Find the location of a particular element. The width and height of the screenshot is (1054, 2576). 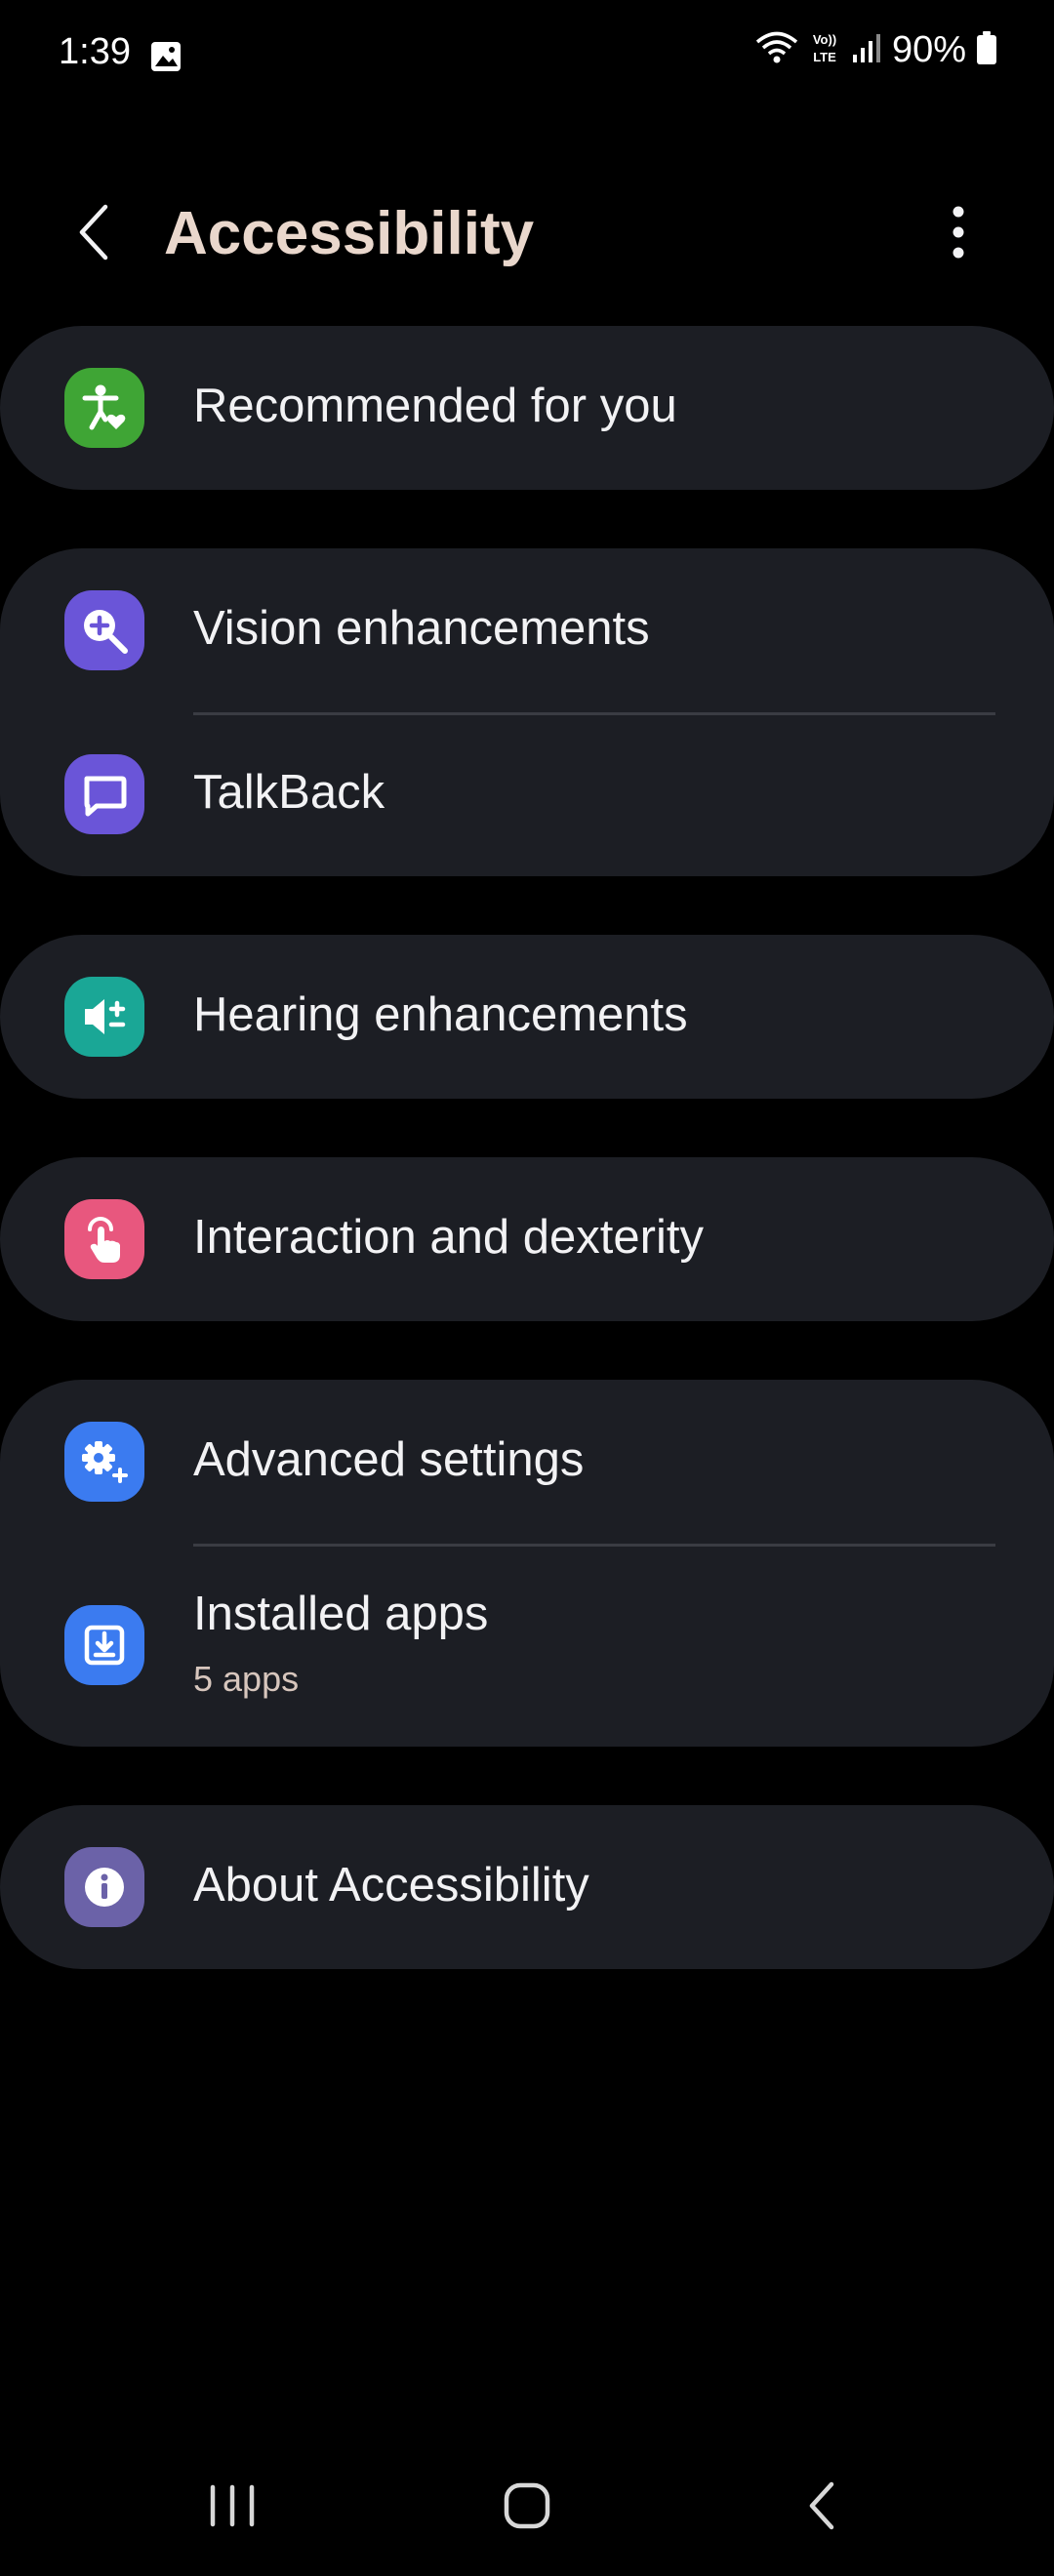

card-advanced: Advanced settings Installed apps 5 apps is located at coordinates (527, 1563).